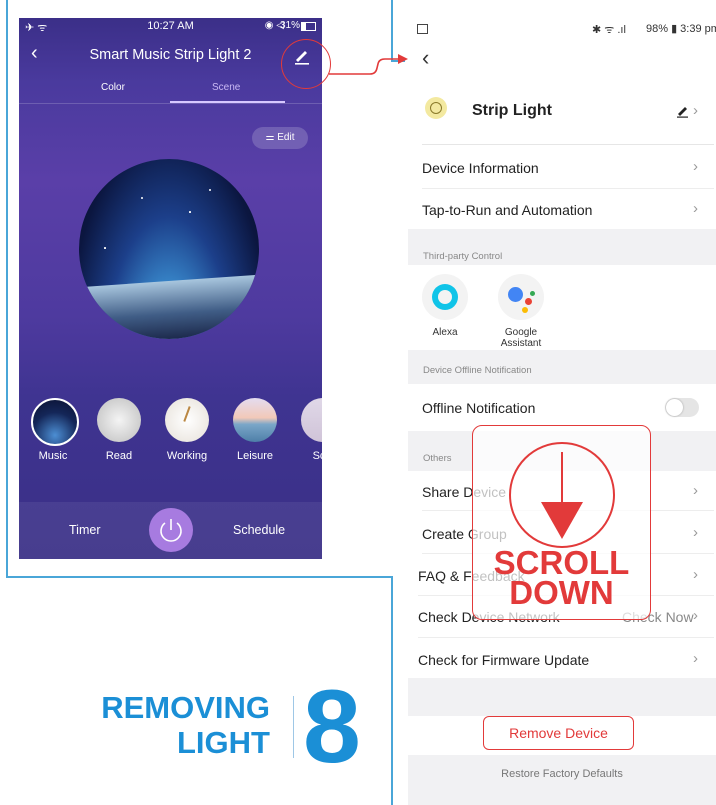 The image size is (716, 805). Describe the element at coordinates (507, 210) in the screenshot. I see `tap-to-run-row: Tap-to-Run and Automation` at that location.